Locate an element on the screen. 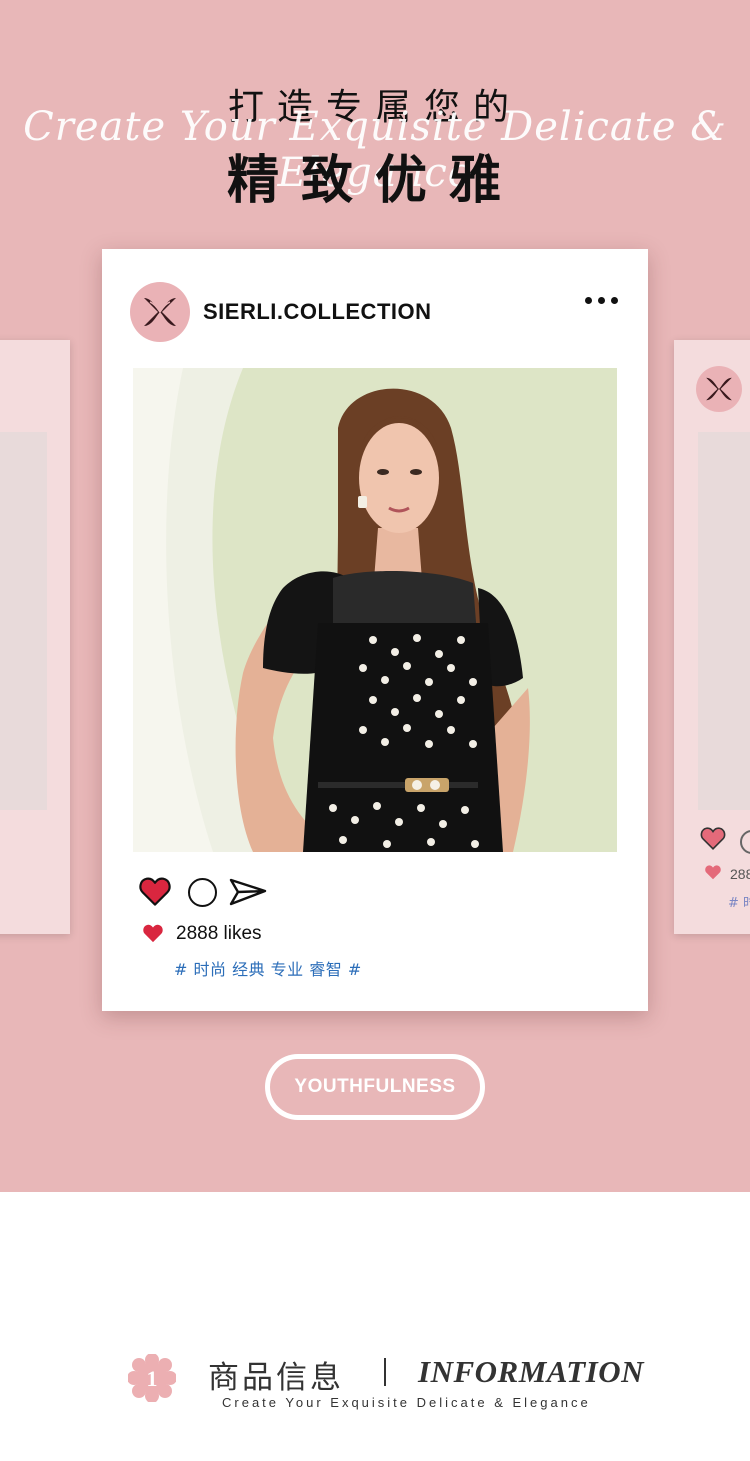 This screenshot has height=1461, width=750. side-post-card-right: 288 # 时 is located at coordinates (712, 637).